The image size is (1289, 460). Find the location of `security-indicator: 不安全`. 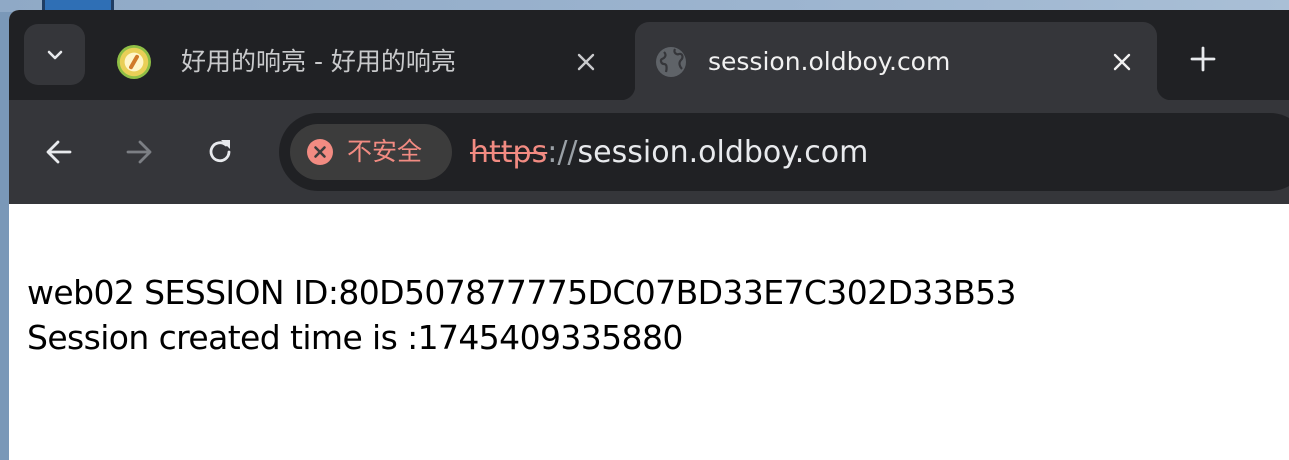

security-indicator: 不安全 is located at coordinates (371, 152).